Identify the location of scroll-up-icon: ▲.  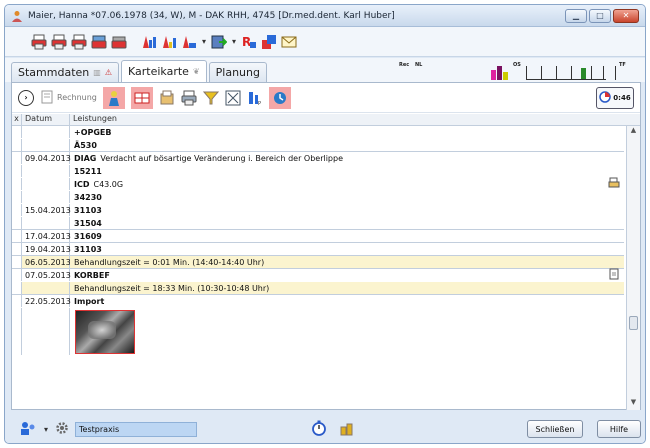
(633, 132).